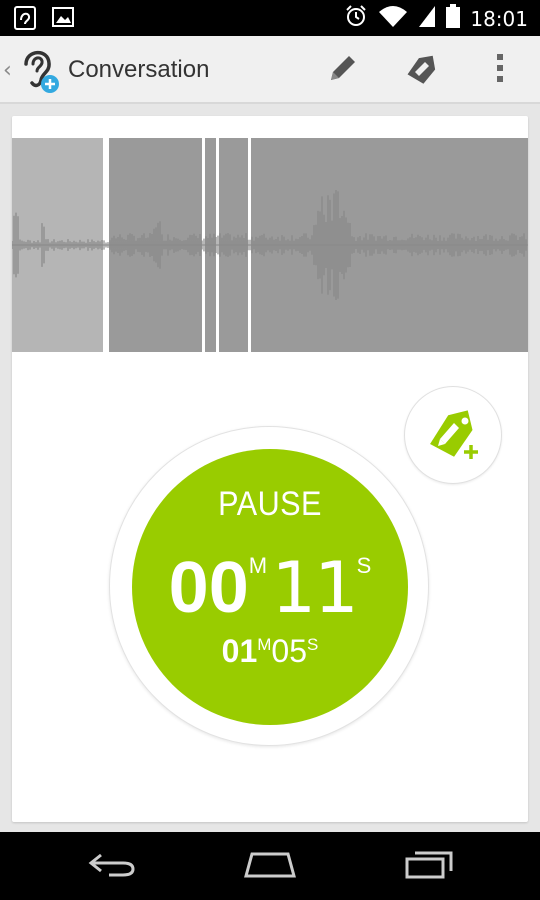 This screenshot has width=540, height=900. Describe the element at coordinates (270, 504) in the screenshot. I see `recorder-state-label: PAUSE` at that location.